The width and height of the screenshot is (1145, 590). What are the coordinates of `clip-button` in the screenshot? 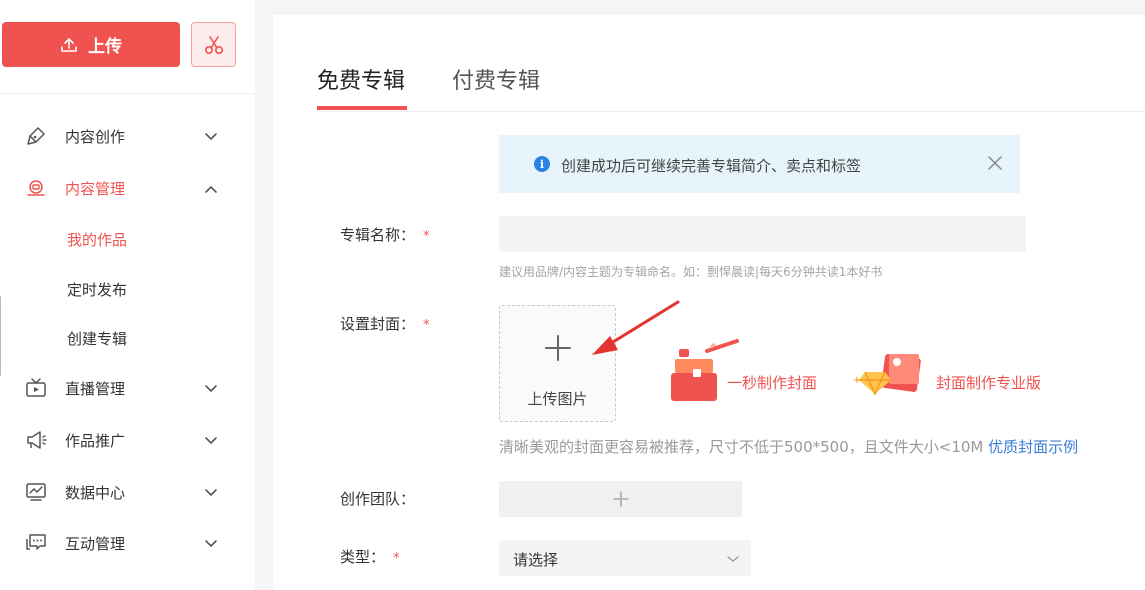 It's located at (213, 44).